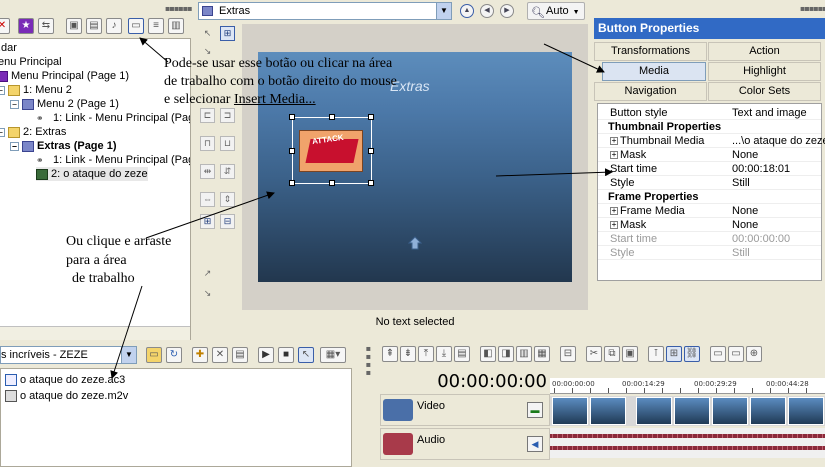 This screenshot has width=825, height=467. Describe the element at coordinates (535, 444) in the screenshot. I see `speaker-icon: ◀` at that location.